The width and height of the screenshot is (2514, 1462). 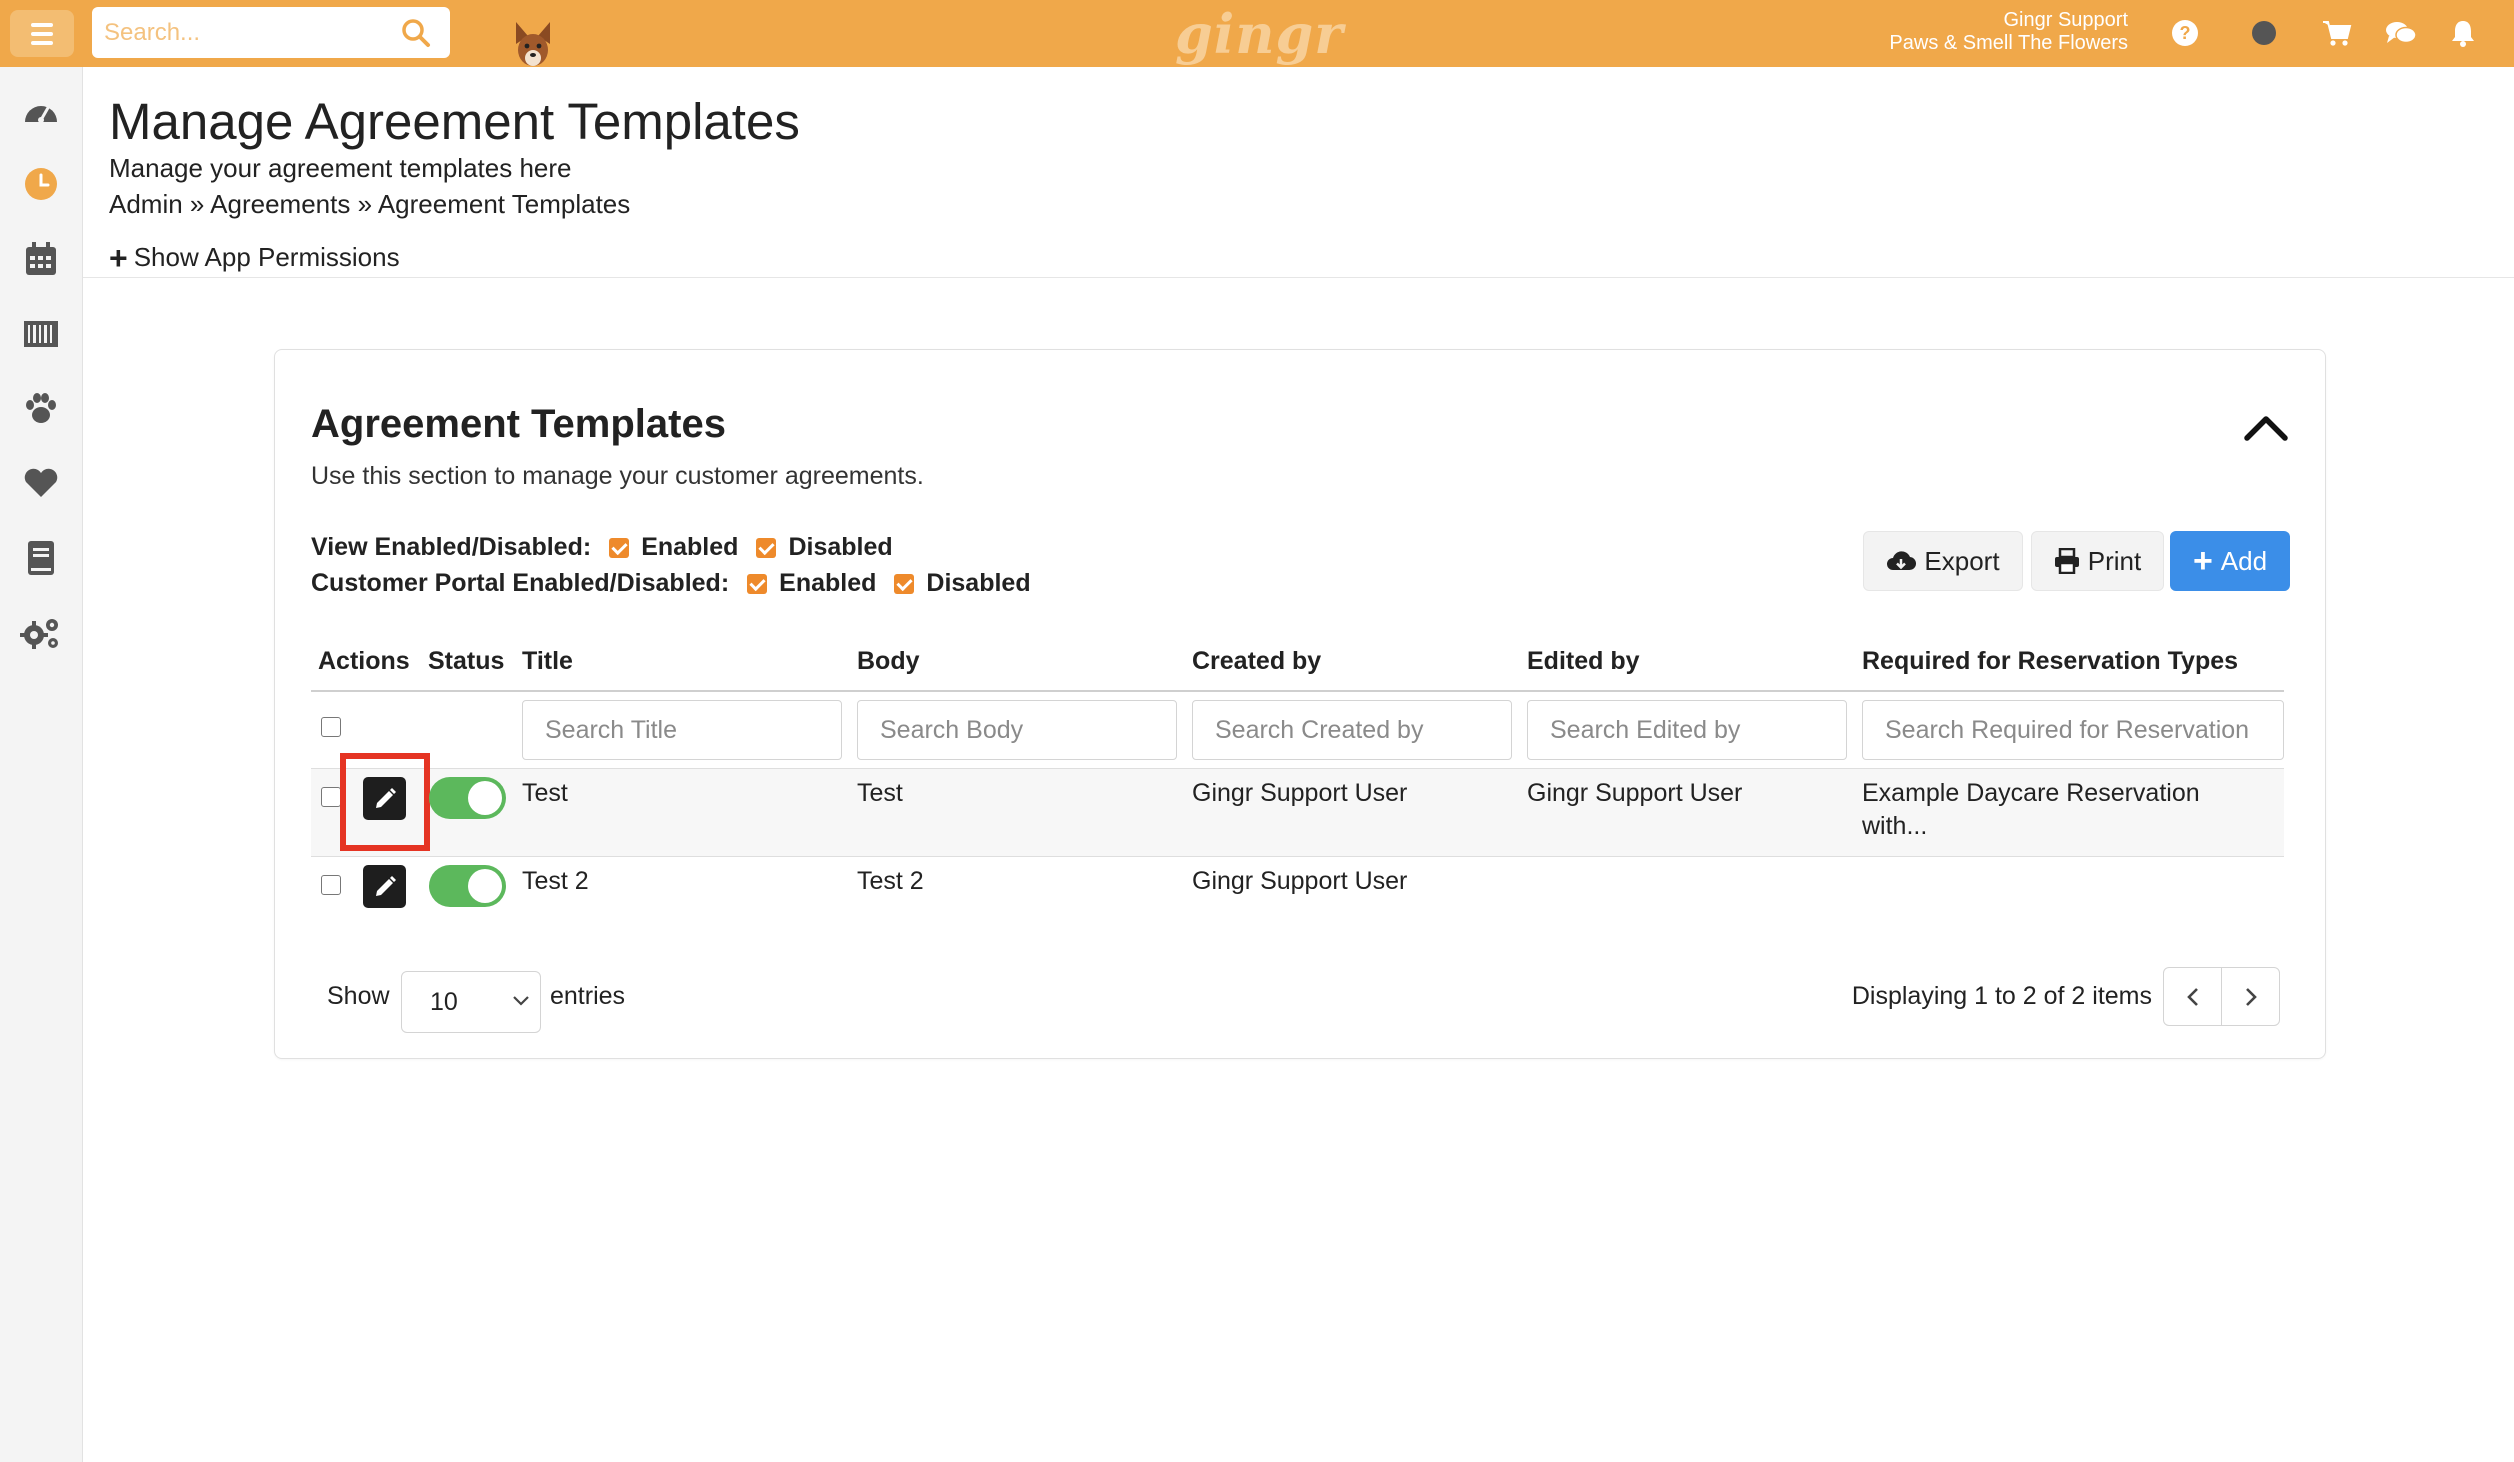 I want to click on row-edited-by: Gingr Support User, so click(x=1635, y=793).